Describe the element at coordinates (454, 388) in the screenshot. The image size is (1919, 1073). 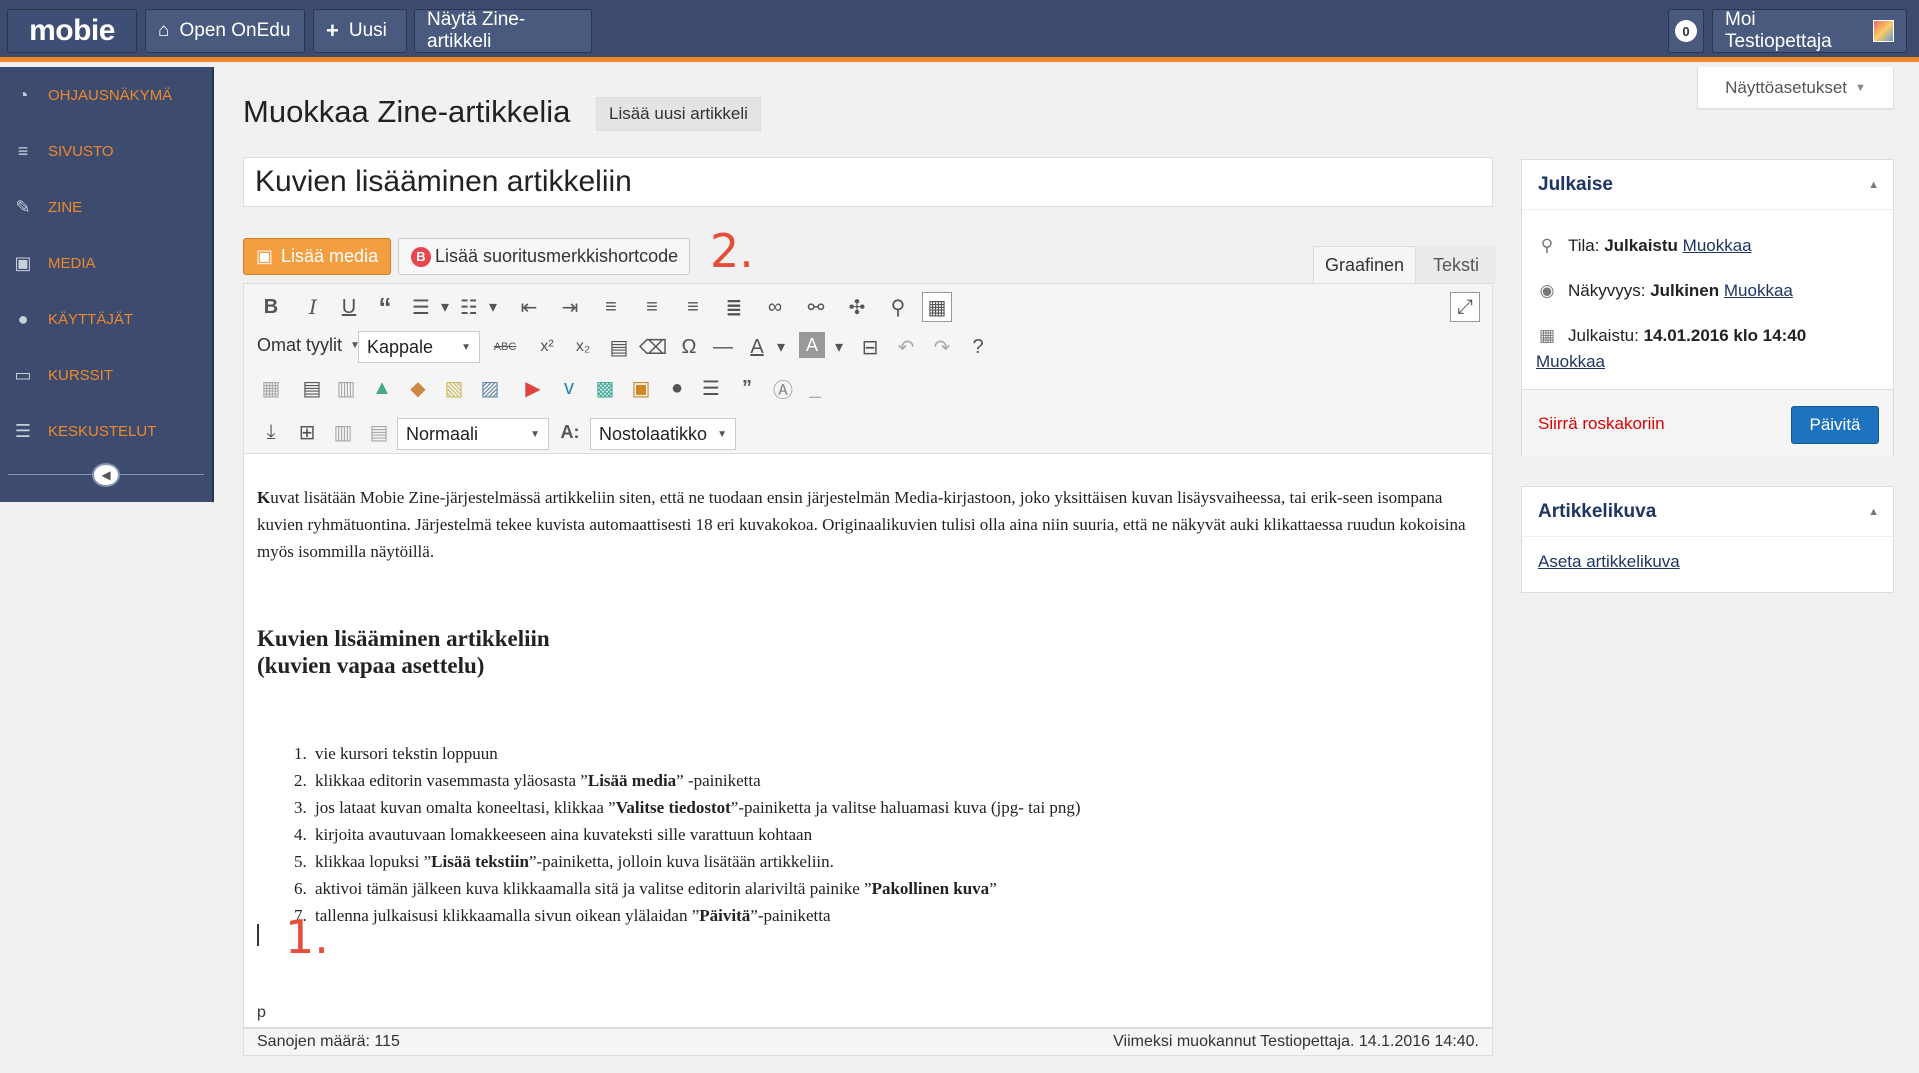
I see `document-icon: ▧` at that location.